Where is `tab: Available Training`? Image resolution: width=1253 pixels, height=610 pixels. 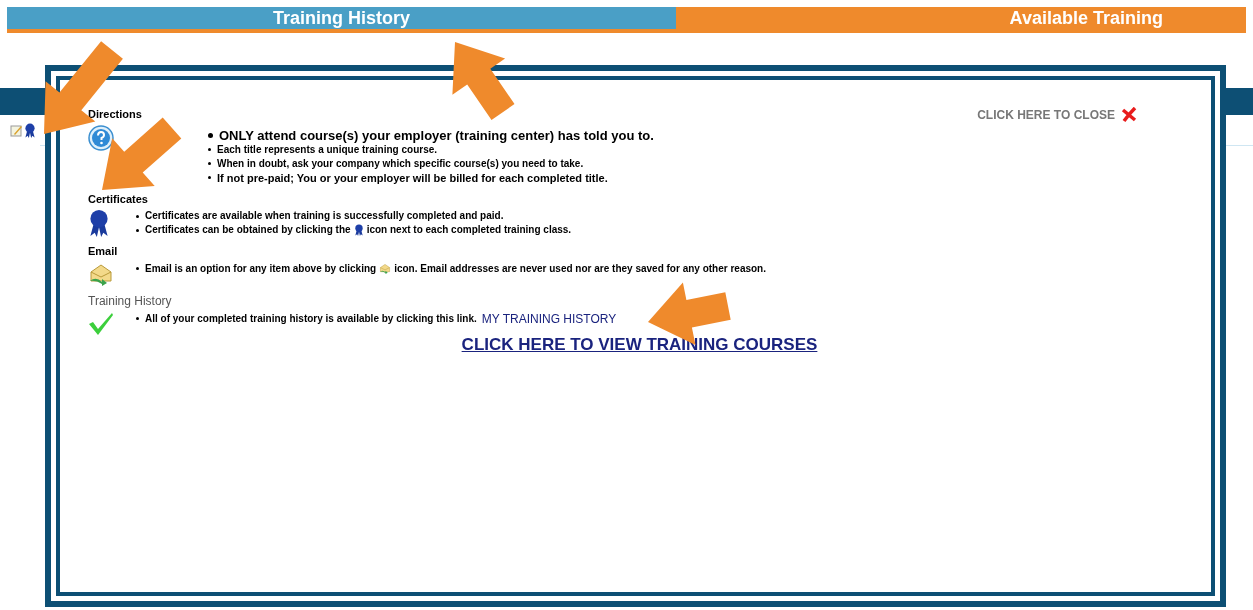
tab: Available Training is located at coordinates (961, 18).